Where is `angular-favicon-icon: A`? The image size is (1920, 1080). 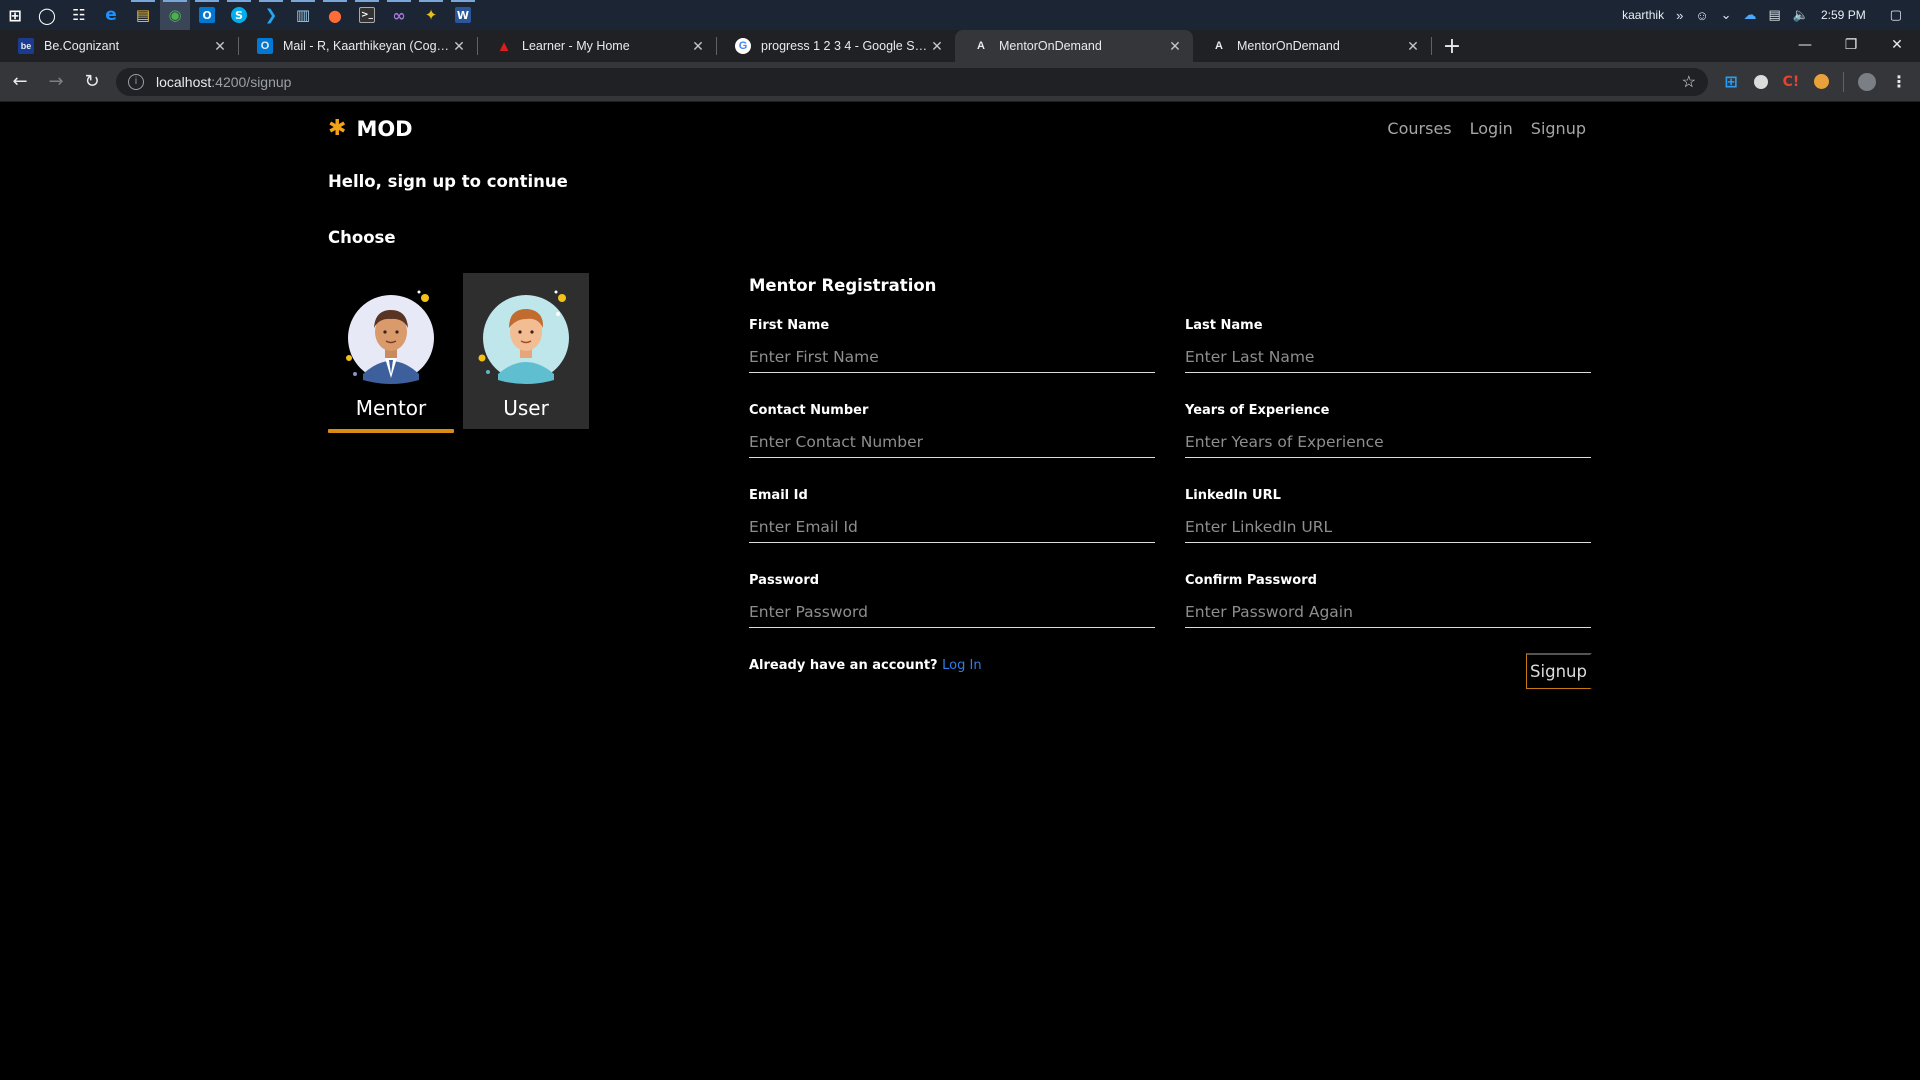 angular-favicon-icon: A is located at coordinates (1219, 46).